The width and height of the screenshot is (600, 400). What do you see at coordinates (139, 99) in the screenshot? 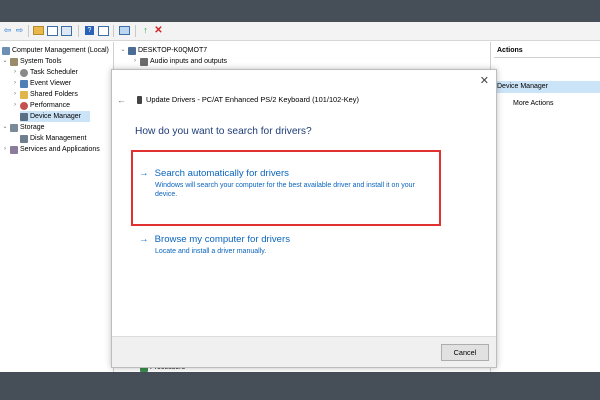
I see `keyboard-device-icon` at bounding box center [139, 99].